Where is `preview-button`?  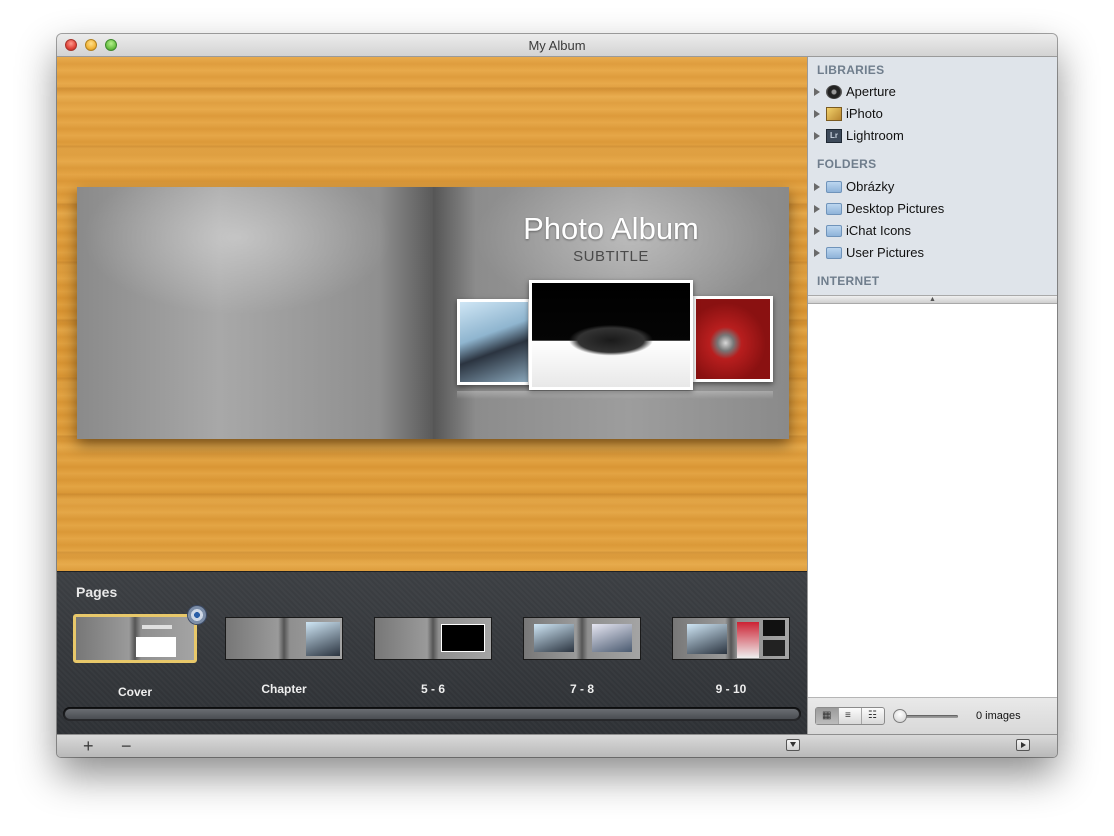
preview-button is located at coordinates (1023, 745).